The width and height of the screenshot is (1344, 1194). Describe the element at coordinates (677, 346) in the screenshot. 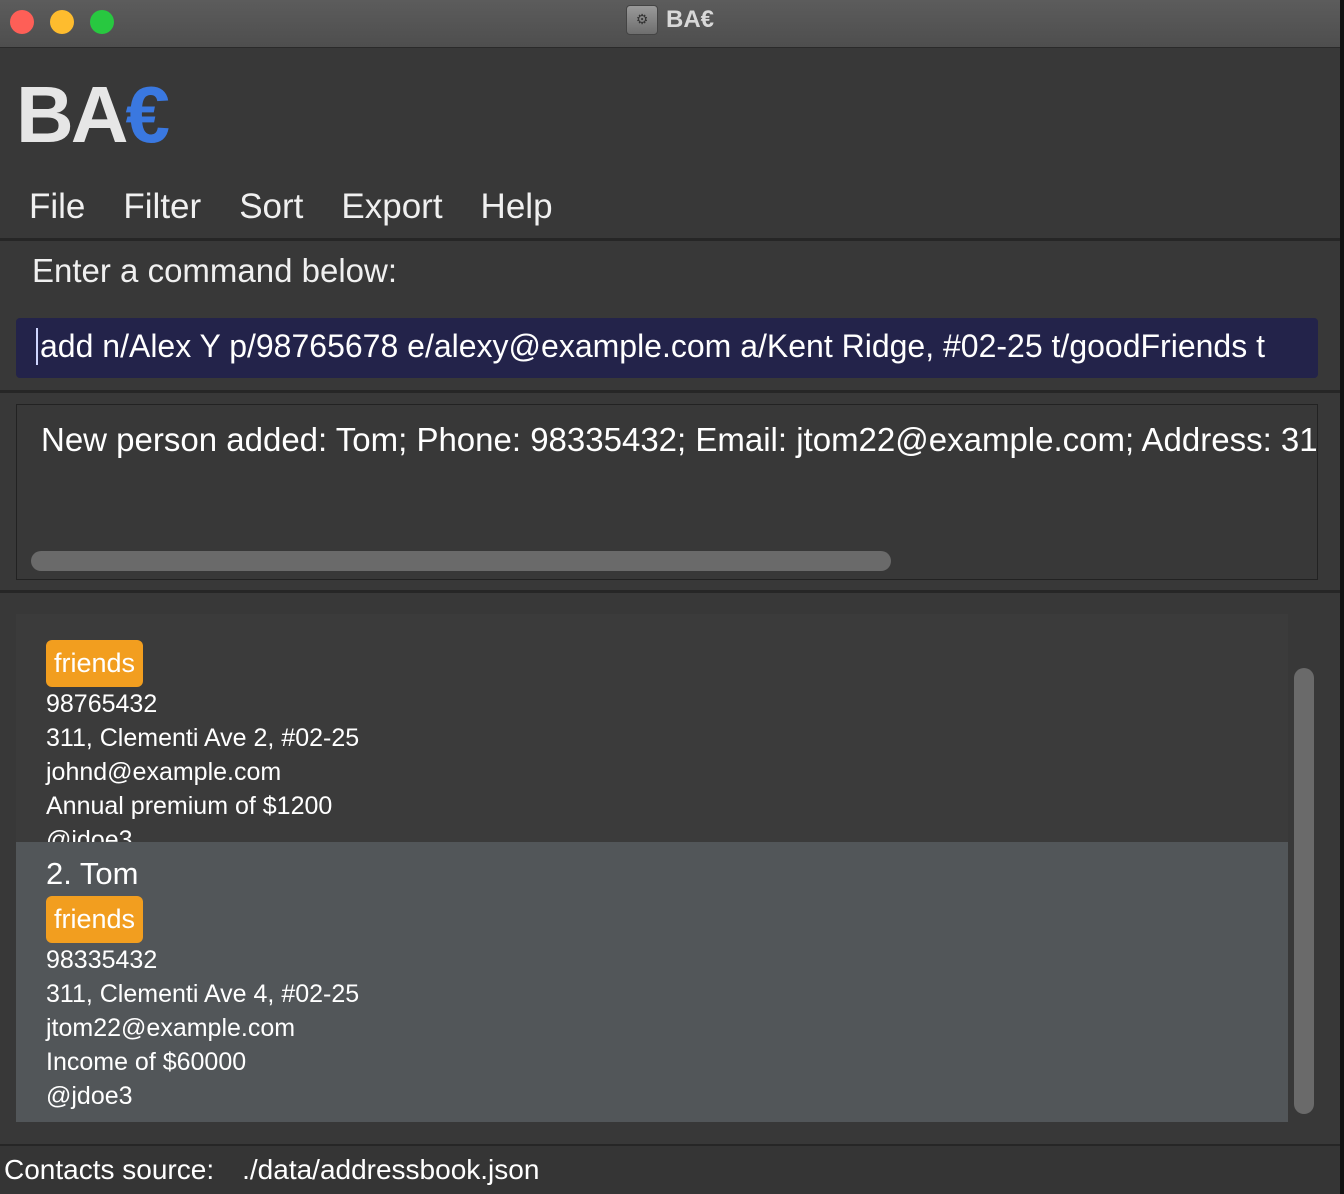

I see `command-input` at that location.